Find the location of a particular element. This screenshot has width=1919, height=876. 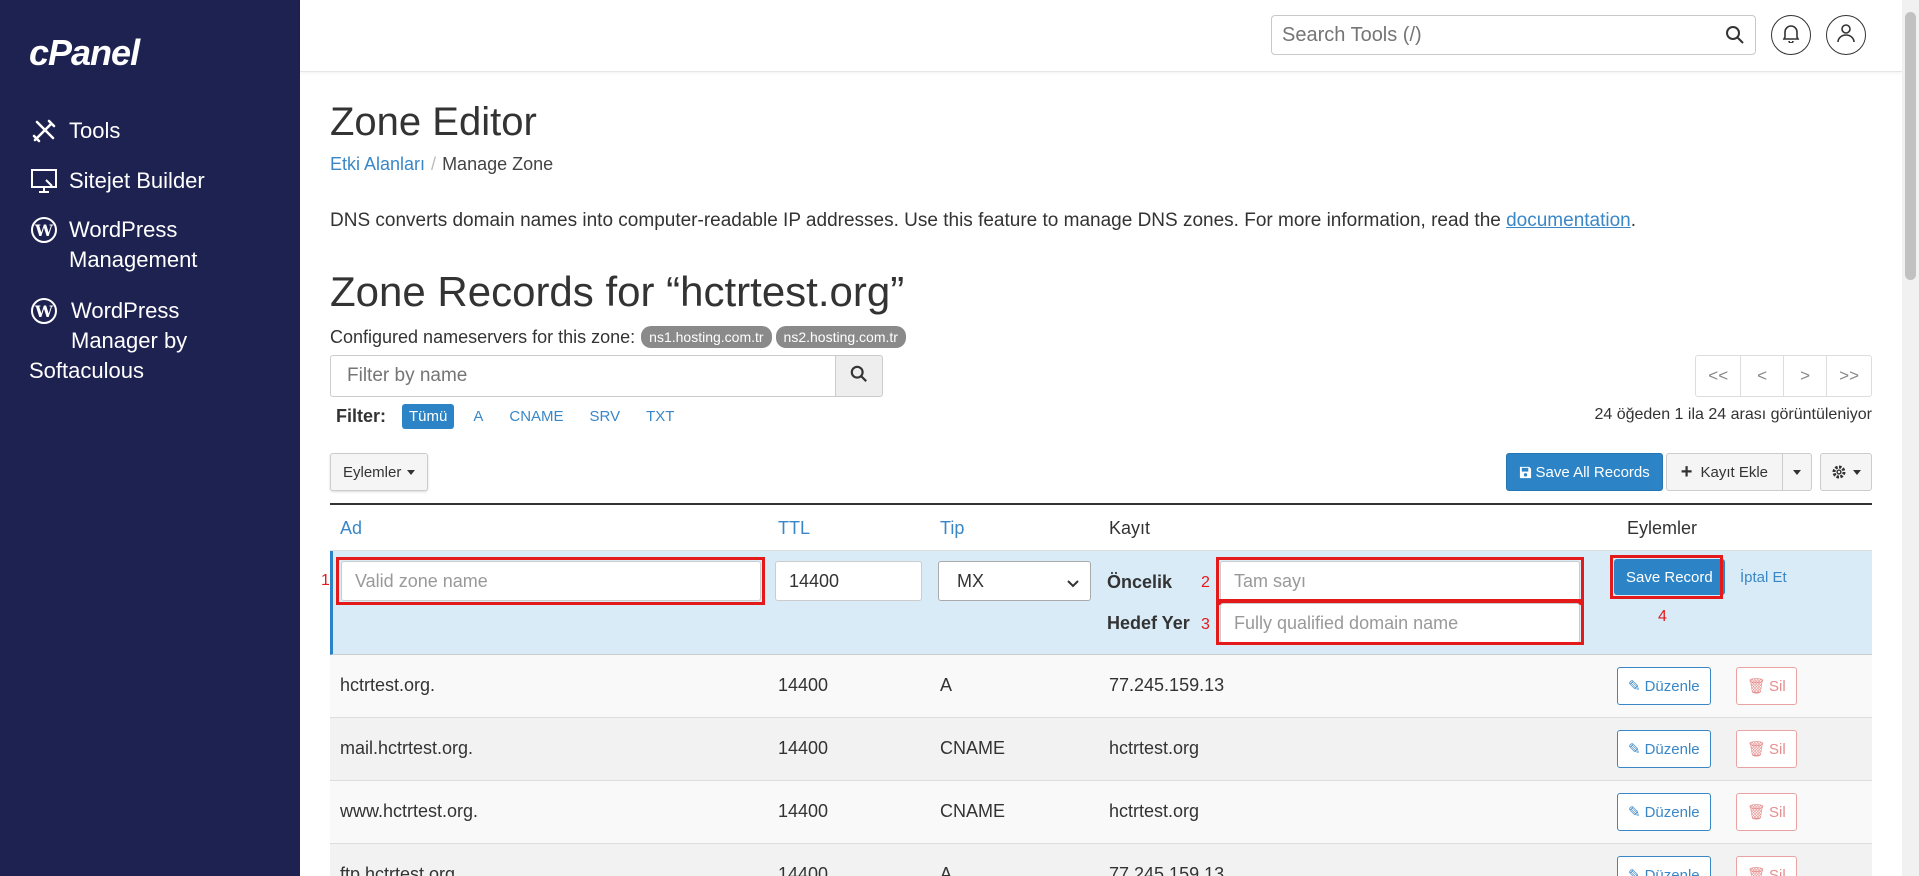

priority-label: Öncelik is located at coordinates (1140, 582).